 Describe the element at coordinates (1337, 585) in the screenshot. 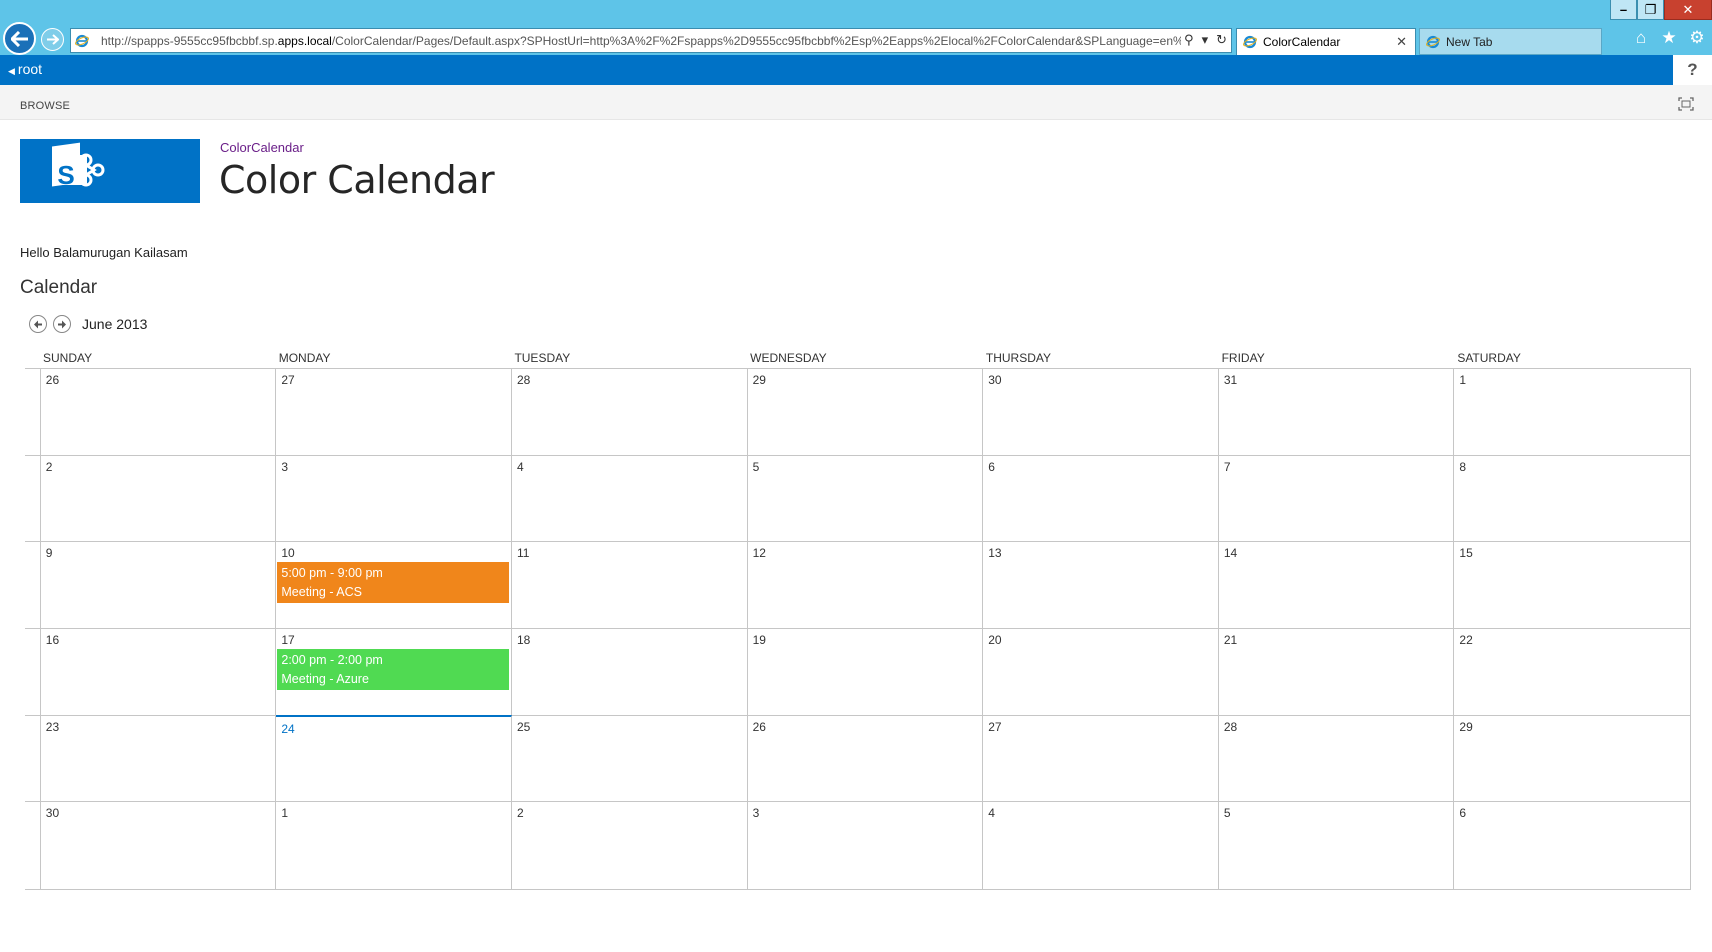

I see `day-cell: 14` at that location.